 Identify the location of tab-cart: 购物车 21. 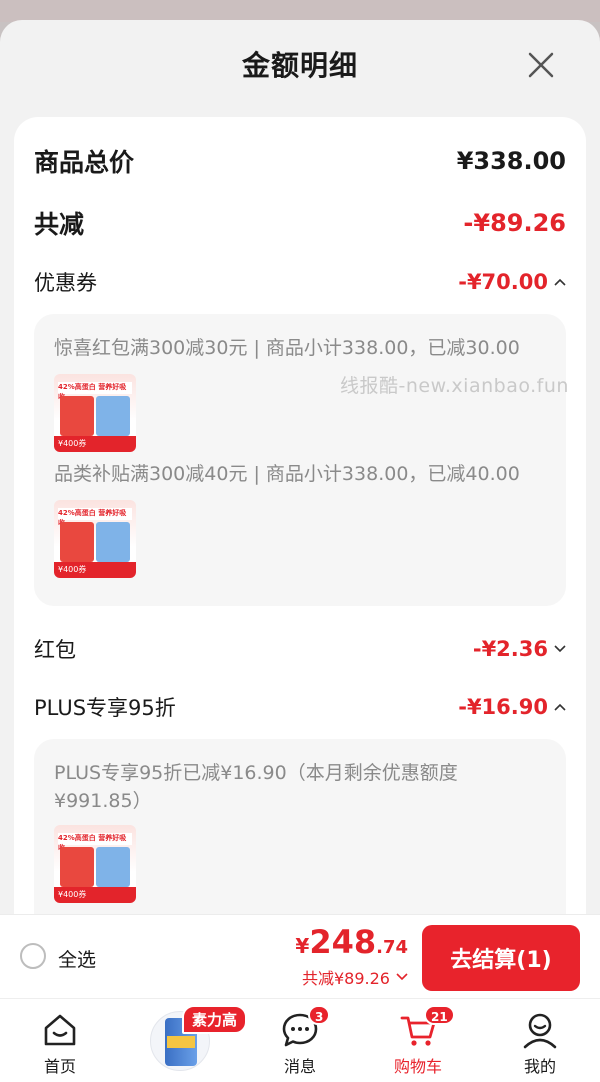
(418, 1042).